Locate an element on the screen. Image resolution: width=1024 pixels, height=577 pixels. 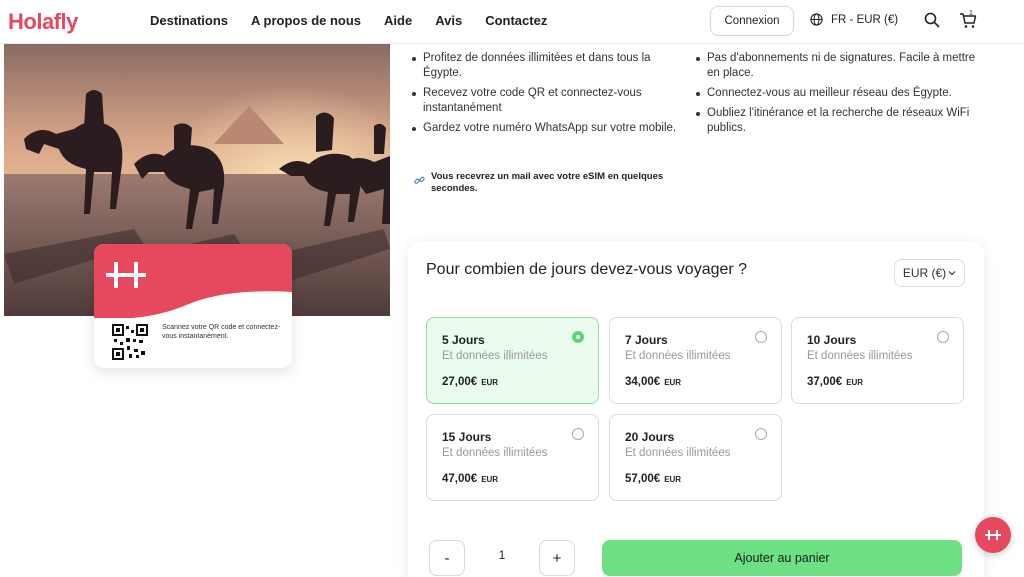
plan-price: 37,00€ EUR is located at coordinates (835, 382).